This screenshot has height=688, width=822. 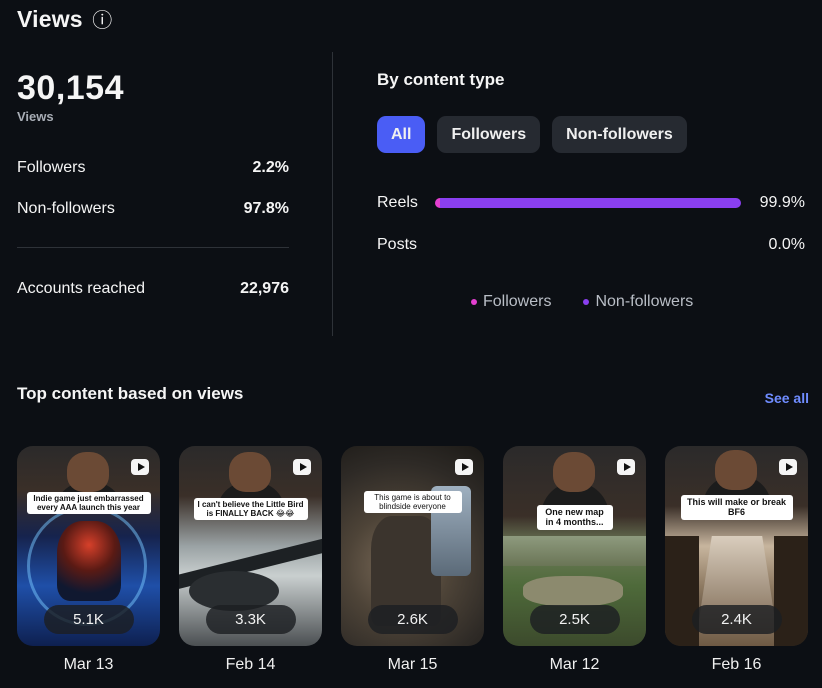 What do you see at coordinates (270, 167) in the screenshot?
I see `followers-pct: 2.2%` at bounding box center [270, 167].